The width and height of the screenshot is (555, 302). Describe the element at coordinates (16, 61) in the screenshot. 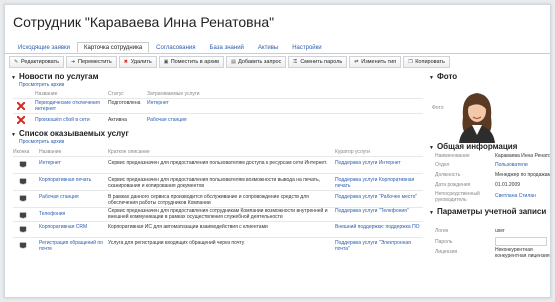

I see `pencil-icon: ✎` at that location.